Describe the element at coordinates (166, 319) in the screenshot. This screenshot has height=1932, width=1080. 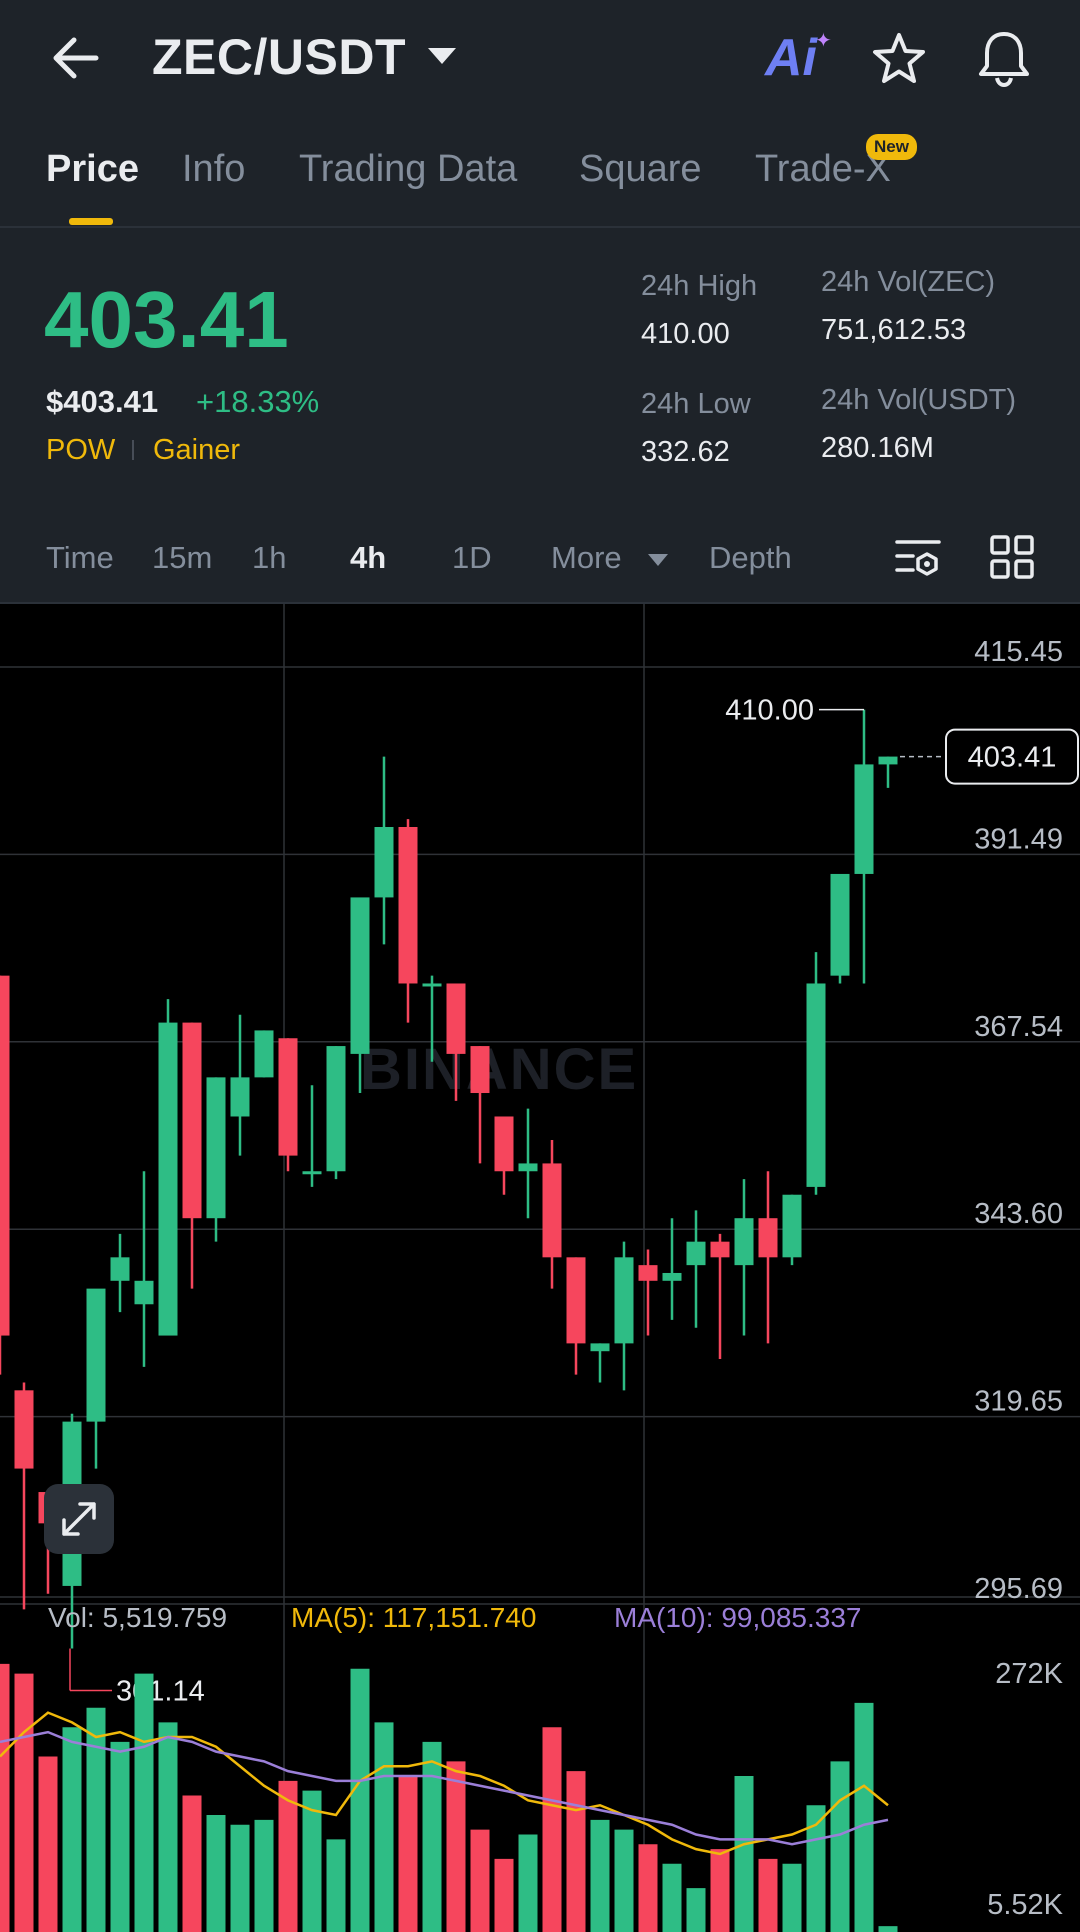
I see `last-price: 403.41` at that location.